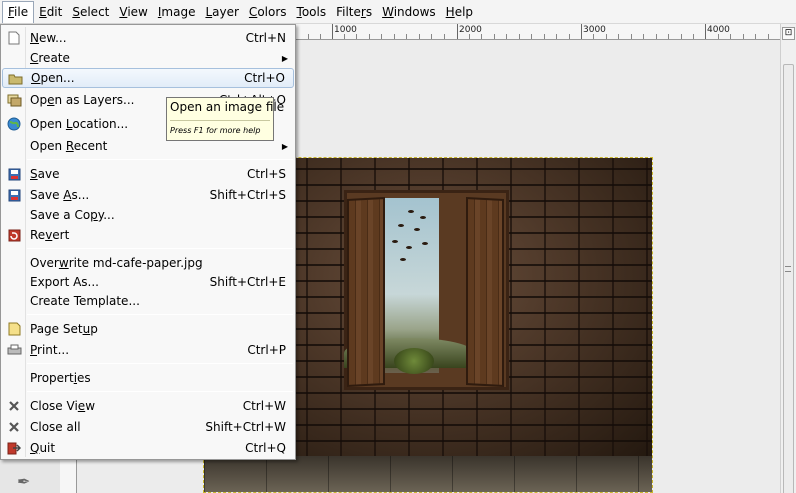 This screenshot has height=493, width=796. What do you see at coordinates (215, 130) in the screenshot?
I see `tooltip-hint: Press F1 for more help` at bounding box center [215, 130].